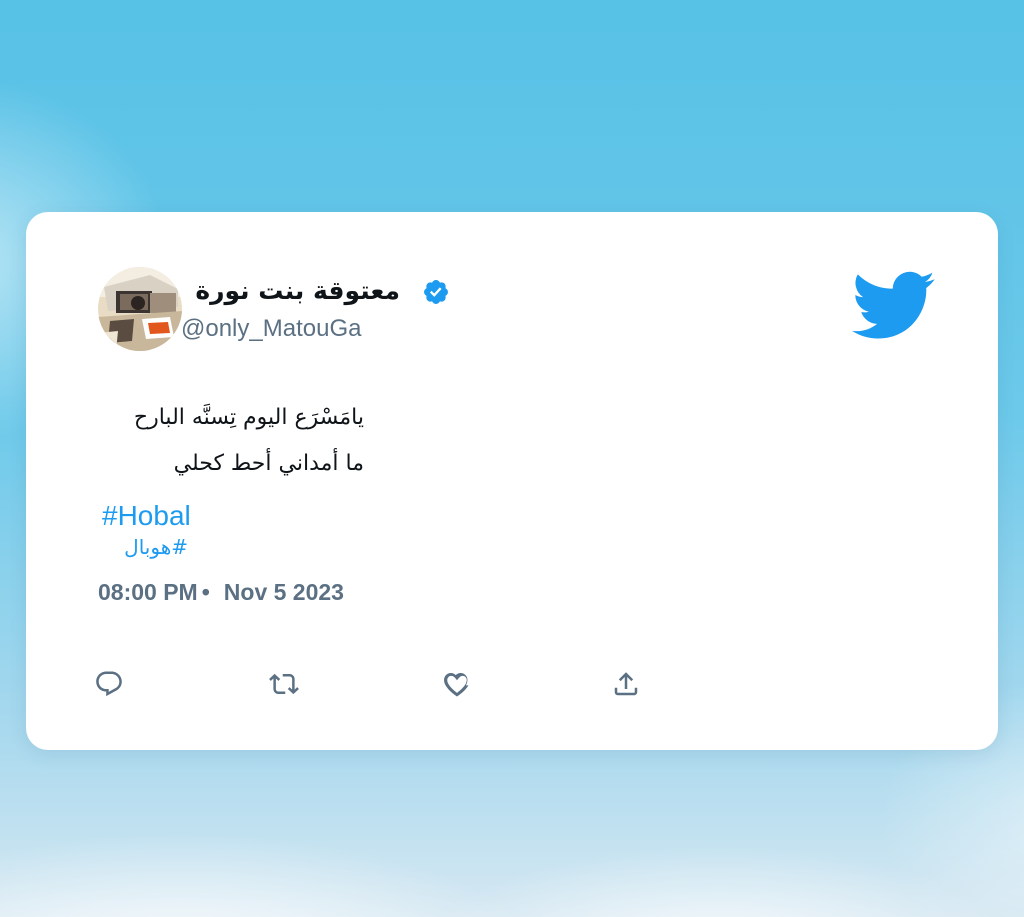 This screenshot has width=1024, height=917. I want to click on user-handle: @only_MatouGa, so click(271, 329).